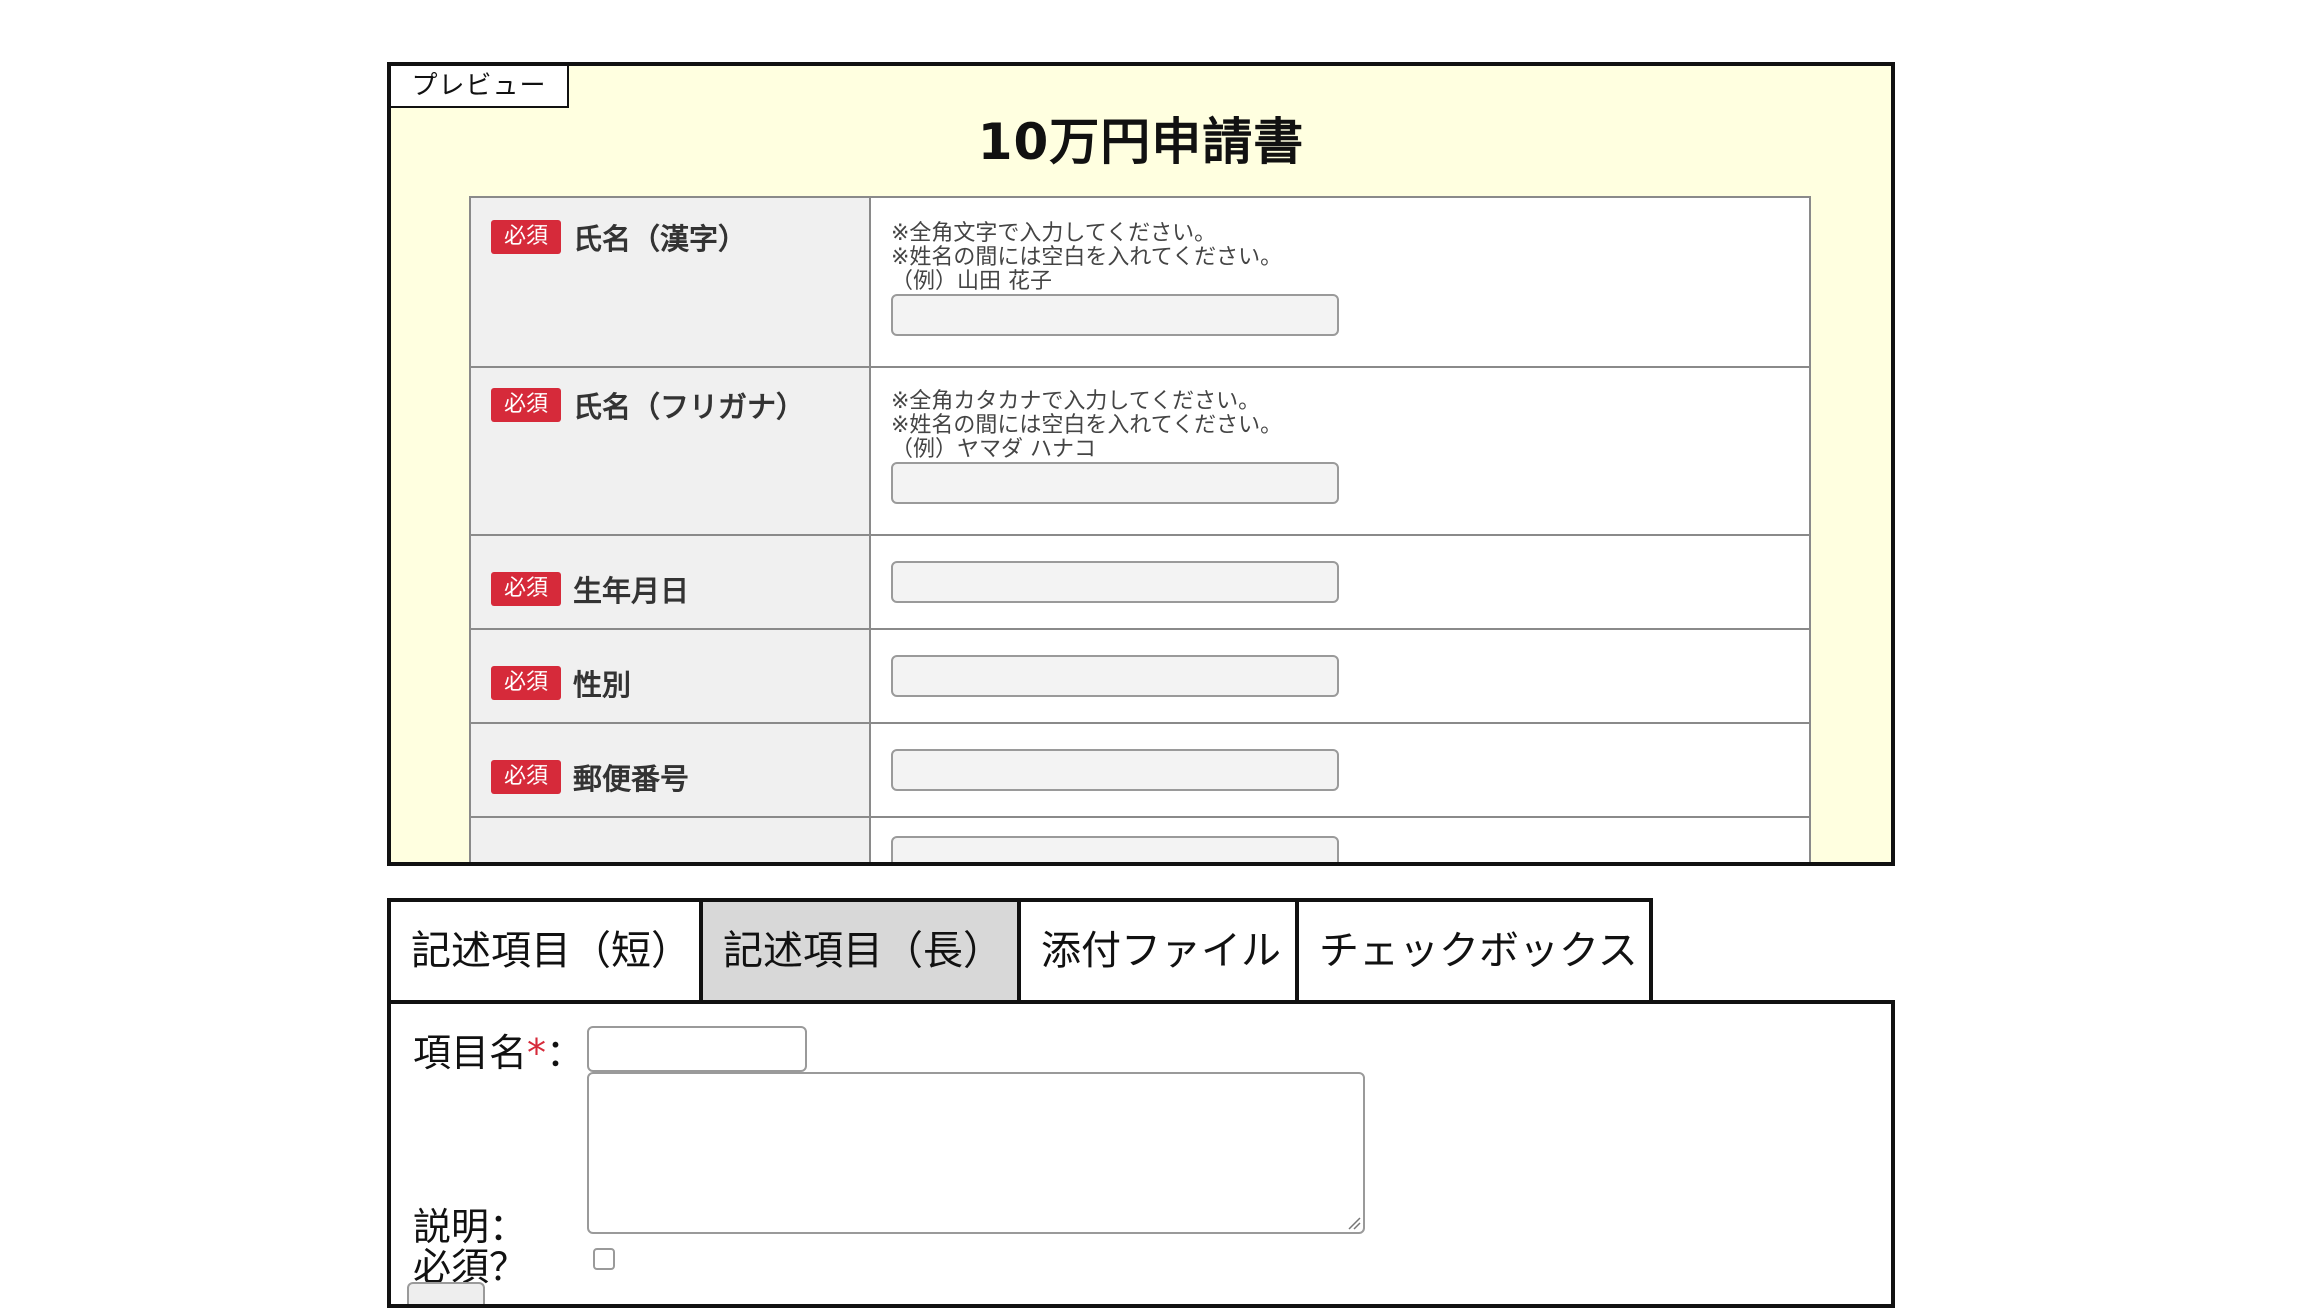 The image size is (2314, 1308). I want to click on next-field-input, so click(1115, 849).